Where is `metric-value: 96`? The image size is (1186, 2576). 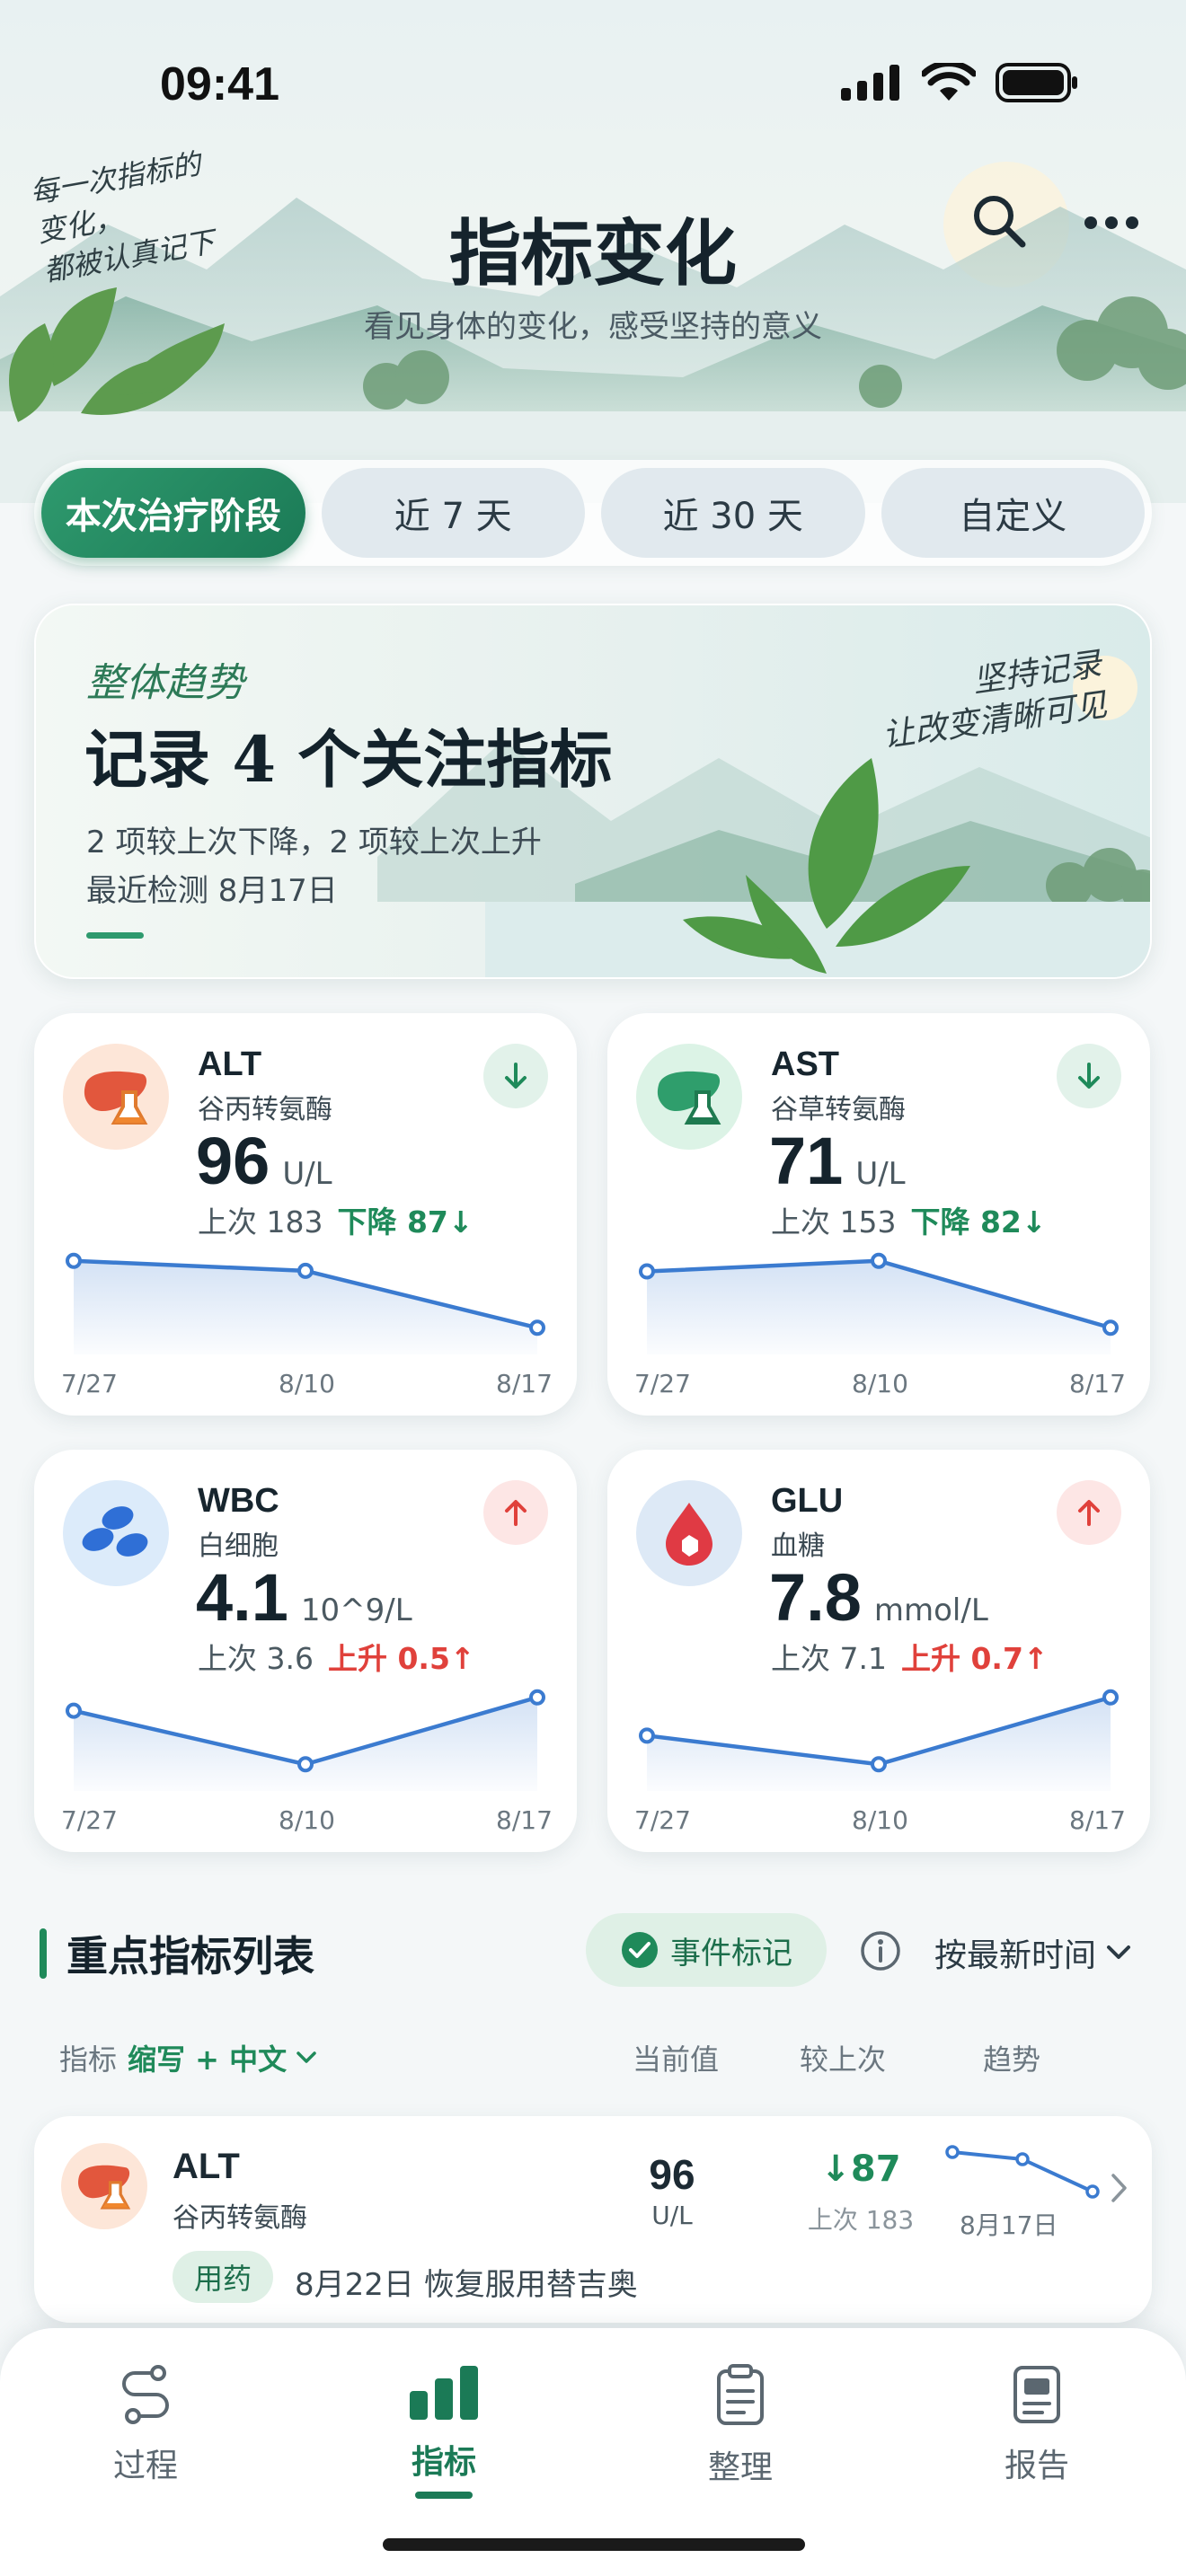 metric-value: 96 is located at coordinates (233, 1161).